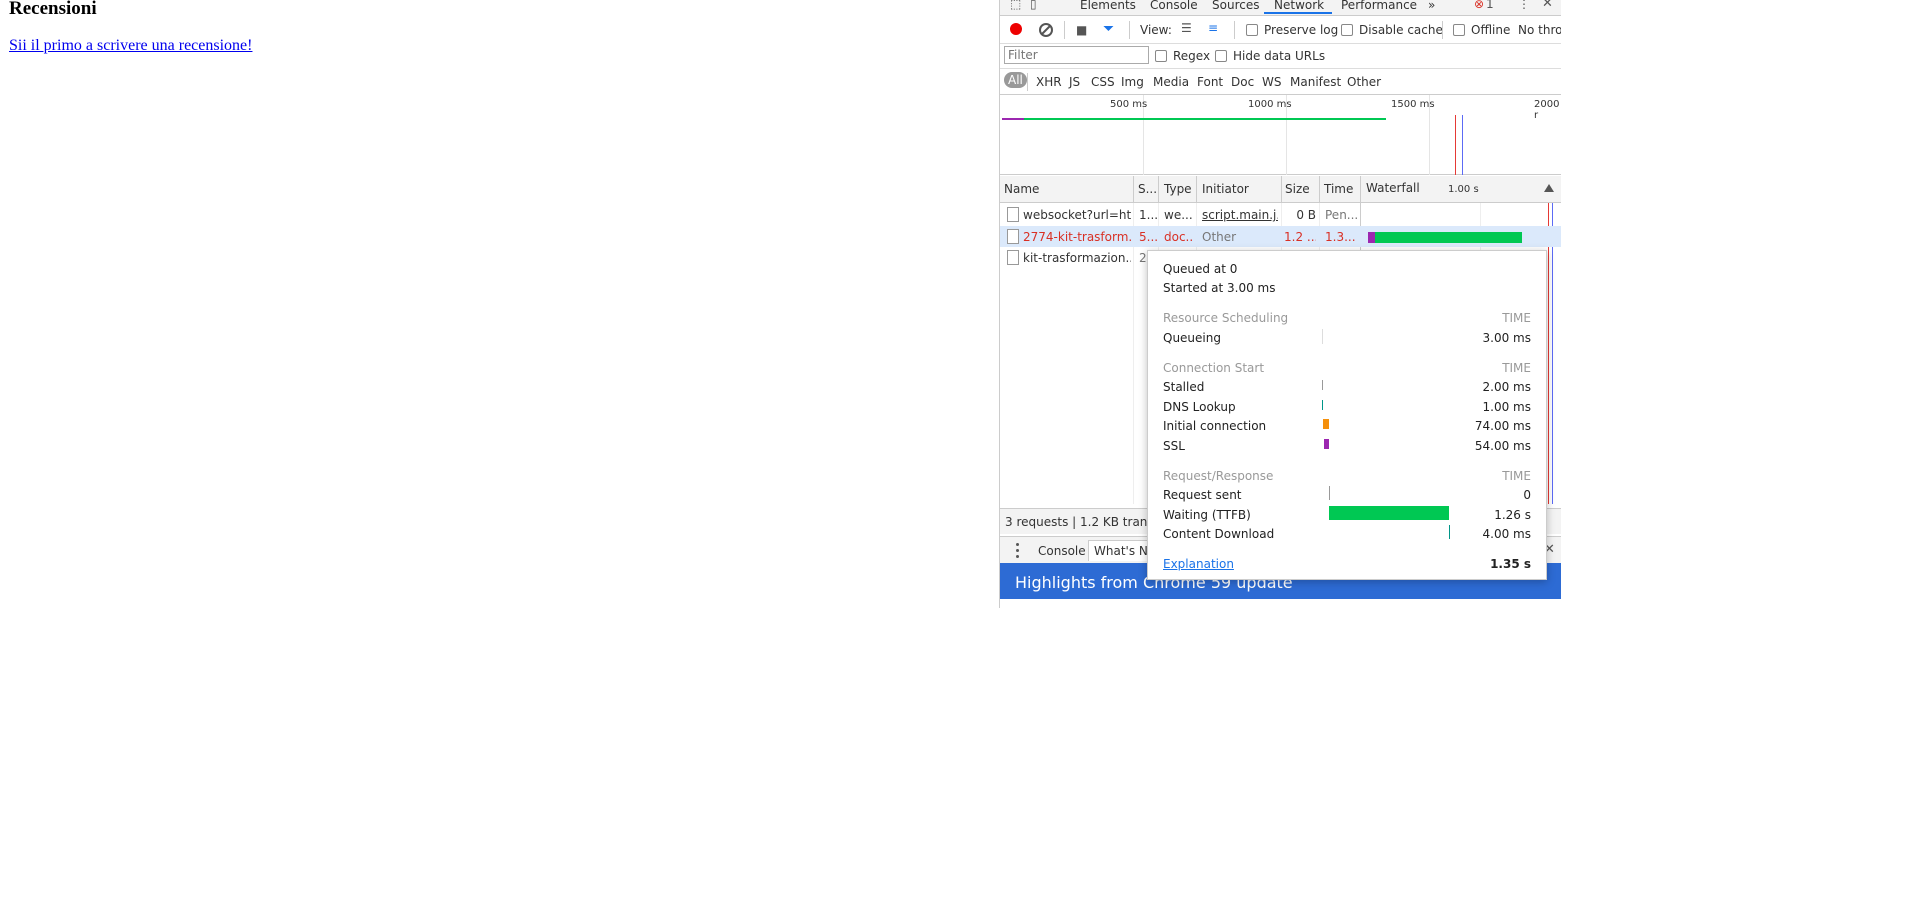 The height and width of the screenshot is (917, 1919). Describe the element at coordinates (1202, 495) in the screenshot. I see `timing-label-request-sent: Request sent` at that location.